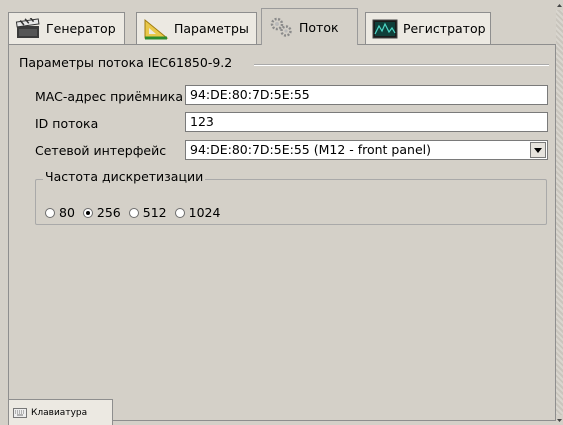 The height and width of the screenshot is (425, 563). What do you see at coordinates (310, 149) in the screenshot?
I see `network-interface-value: 94:DE:80:7D:5E:55 (M12 - front panel)` at bounding box center [310, 149].